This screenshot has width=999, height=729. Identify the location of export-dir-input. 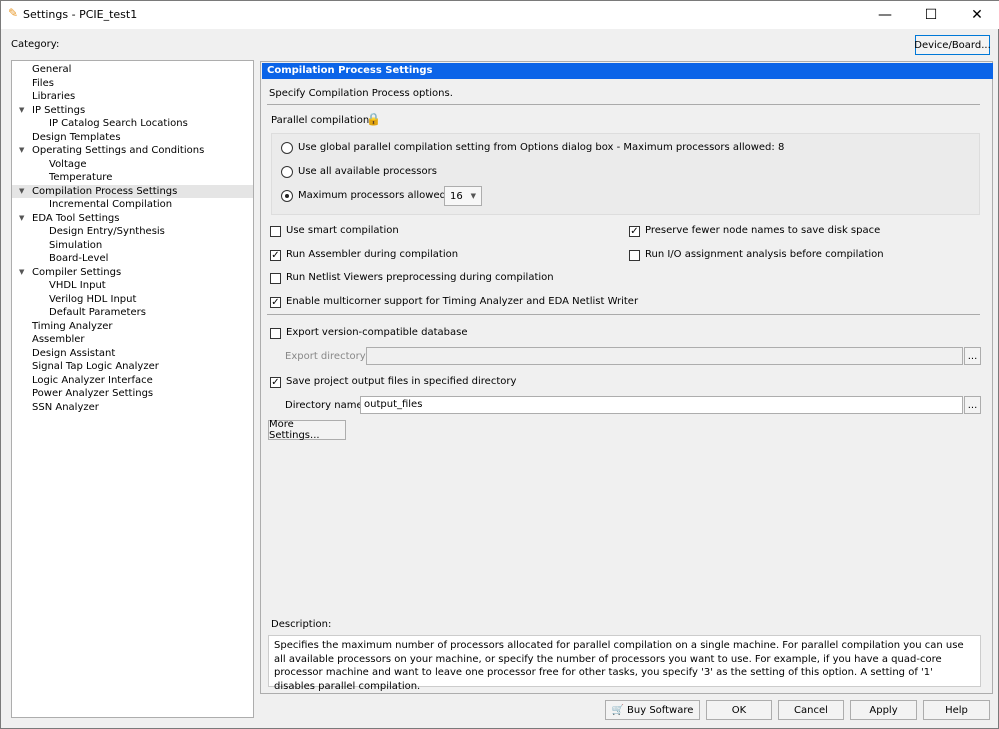
(664, 356).